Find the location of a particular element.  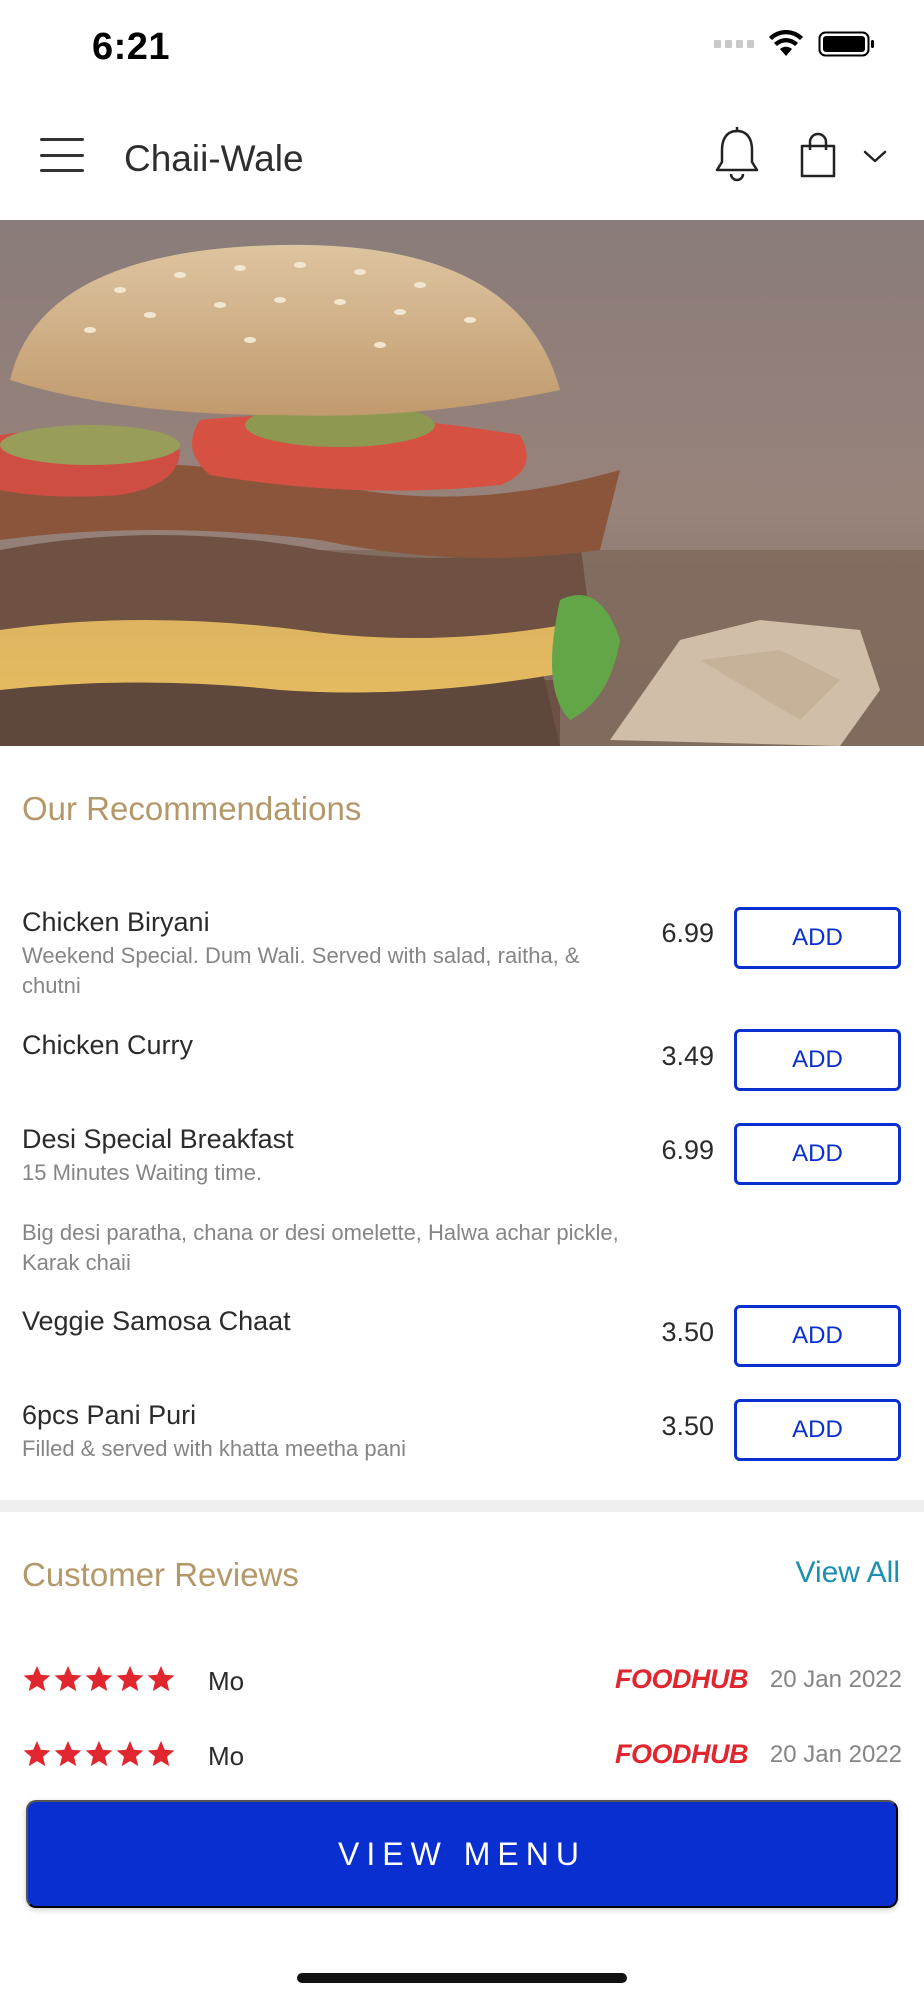

shopping-bag-icon is located at coordinates (818, 155).